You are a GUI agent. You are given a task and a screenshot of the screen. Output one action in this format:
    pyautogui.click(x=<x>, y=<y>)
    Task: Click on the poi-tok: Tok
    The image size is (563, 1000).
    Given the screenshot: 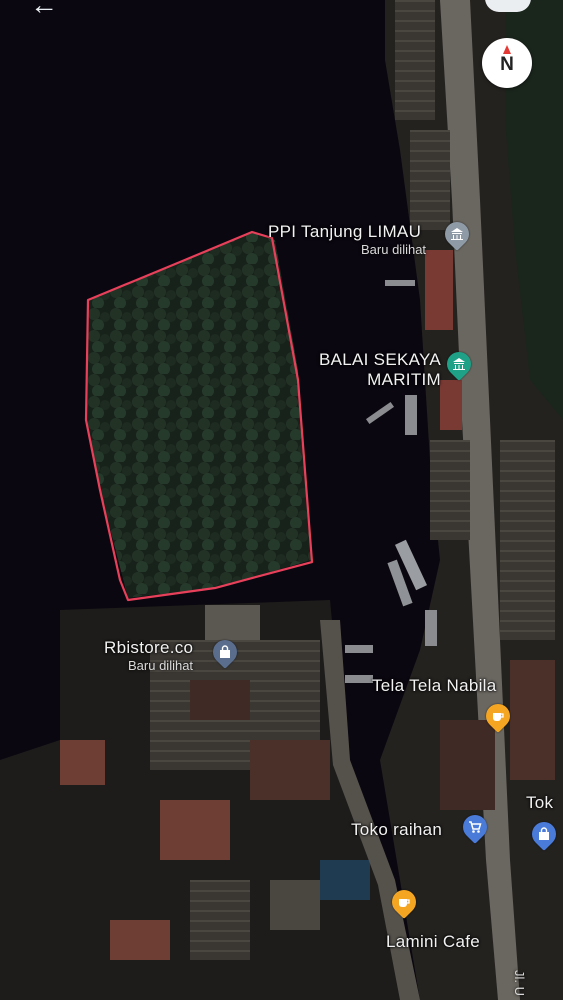 What is the action you would take?
    pyautogui.click(x=539, y=803)
    